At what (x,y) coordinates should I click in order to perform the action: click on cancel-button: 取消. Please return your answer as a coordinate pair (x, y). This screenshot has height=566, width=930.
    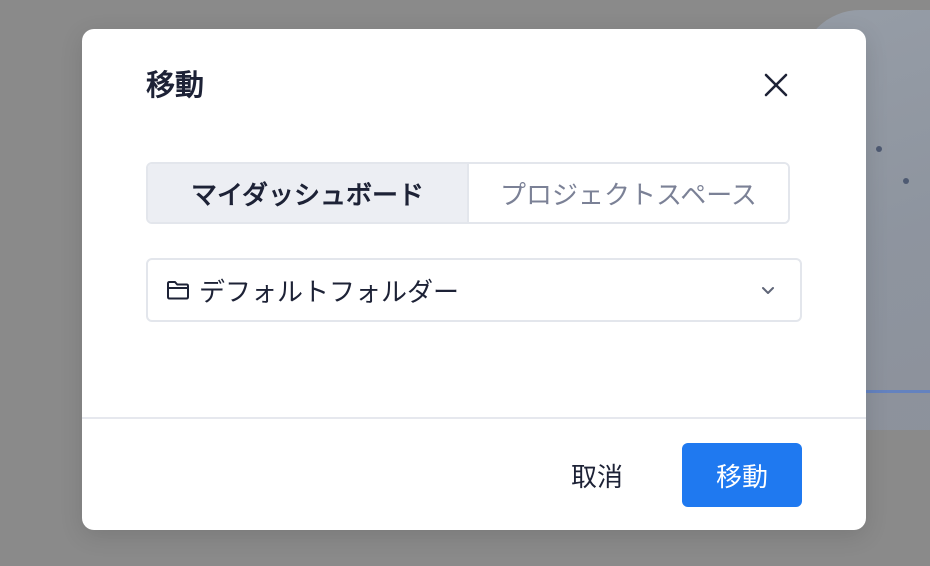
    Looking at the image, I should click on (597, 475).